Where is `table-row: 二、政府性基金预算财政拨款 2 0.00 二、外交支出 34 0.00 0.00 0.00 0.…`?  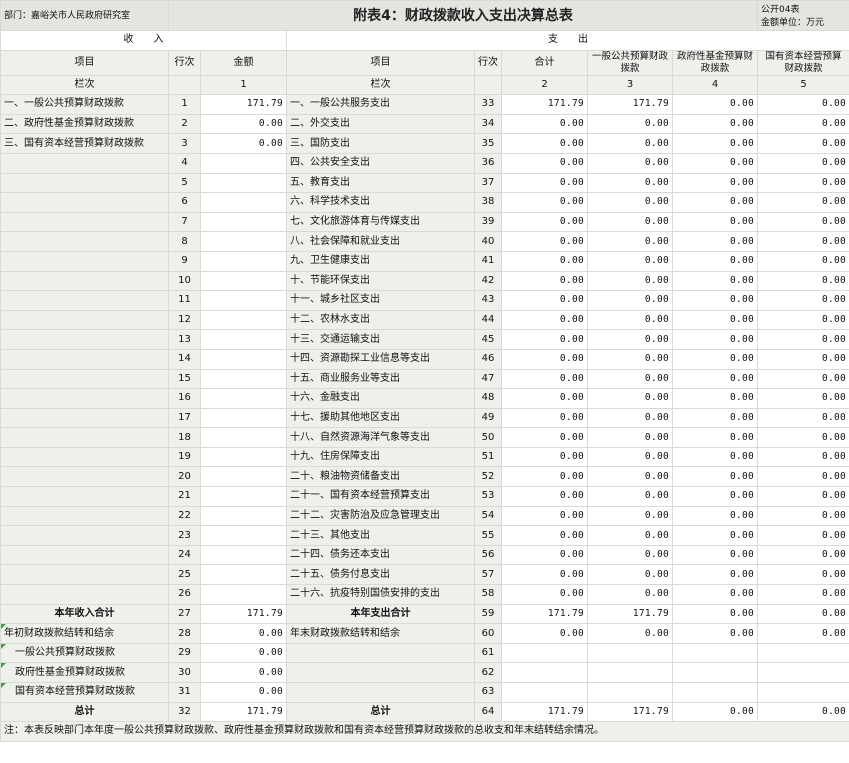
table-row: 二、政府性基金预算财政拨款 2 0.00 二、外交支出 34 0.00 0.00 0.00 0.… is located at coordinates (424, 124).